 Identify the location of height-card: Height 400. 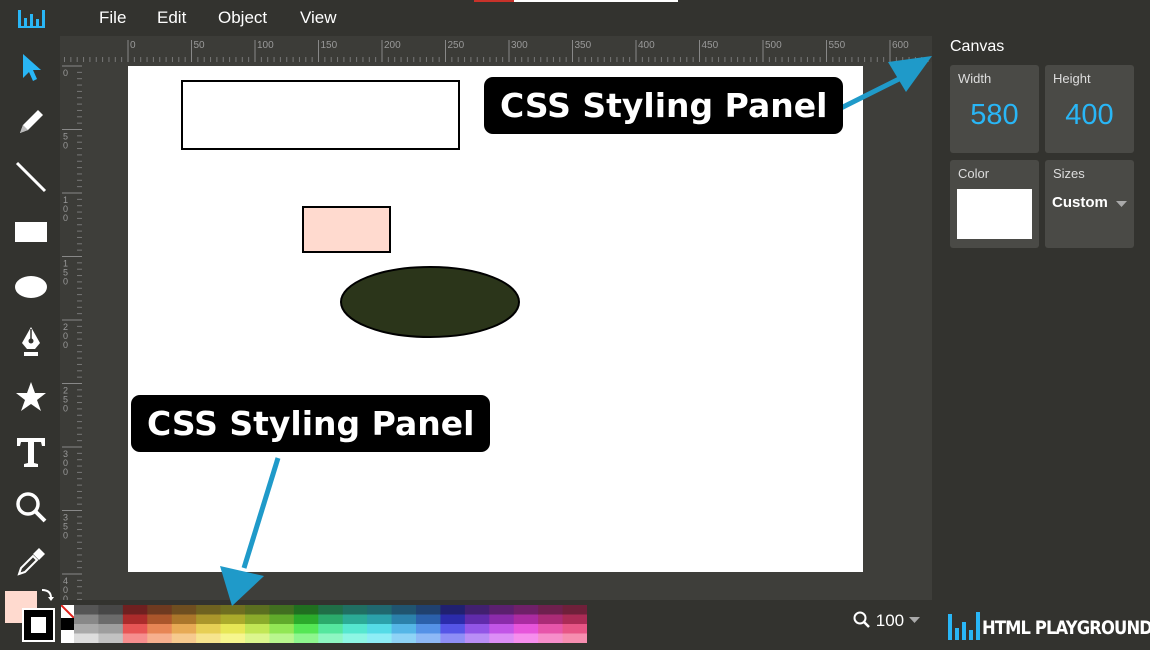
(1089, 109).